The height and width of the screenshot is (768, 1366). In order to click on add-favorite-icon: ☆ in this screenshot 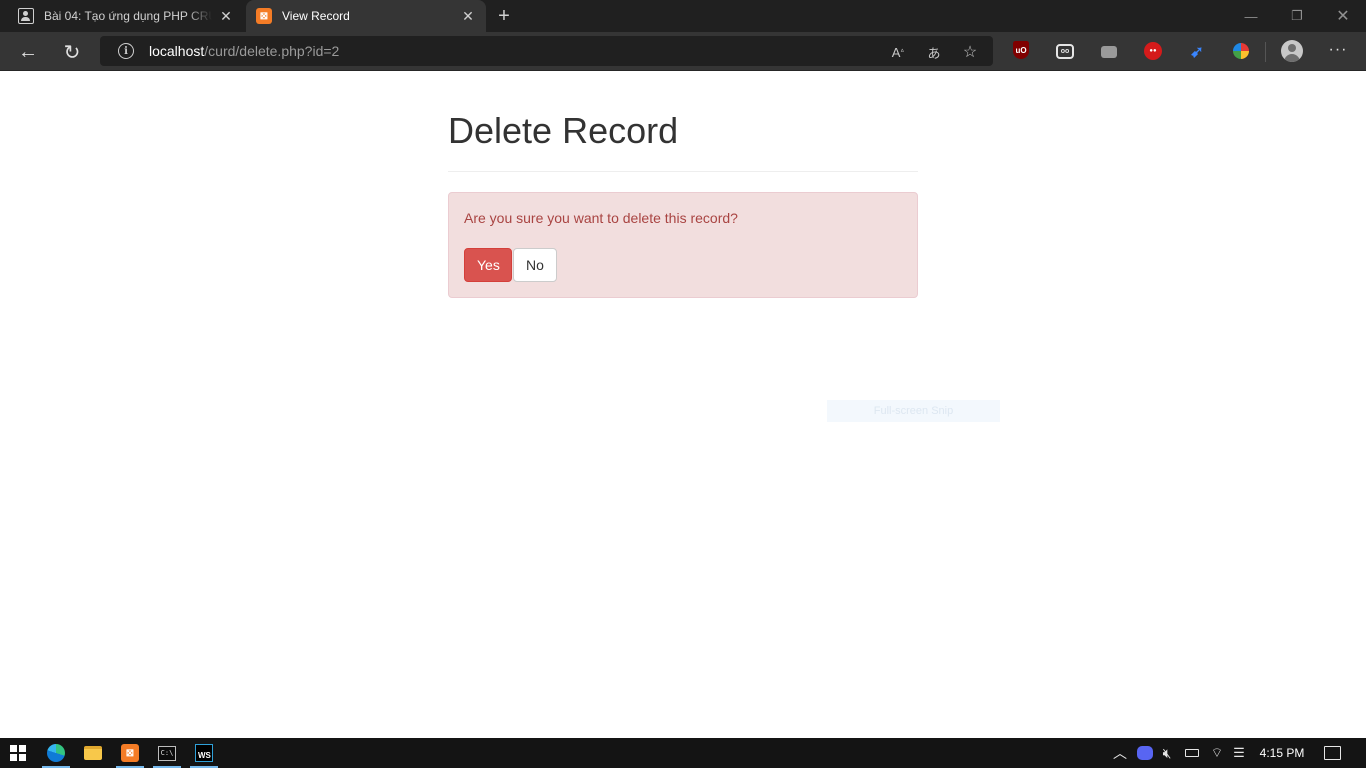, I will do `click(970, 52)`.